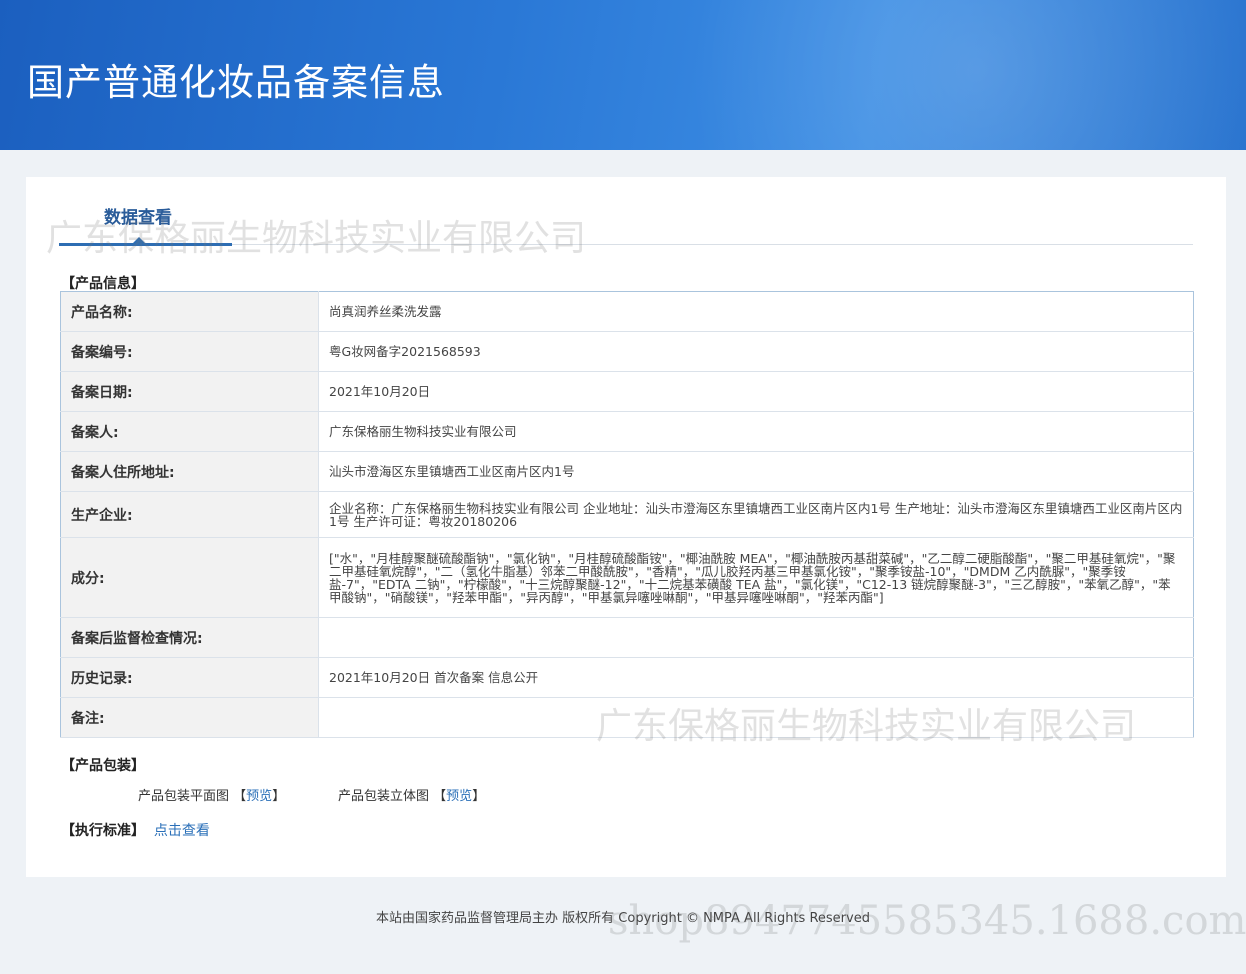 The width and height of the screenshot is (1246, 974). Describe the element at coordinates (756, 471) in the screenshot. I see `row-value: 汕头市澄海区东里镇塘西工业区南片区内1号` at that location.